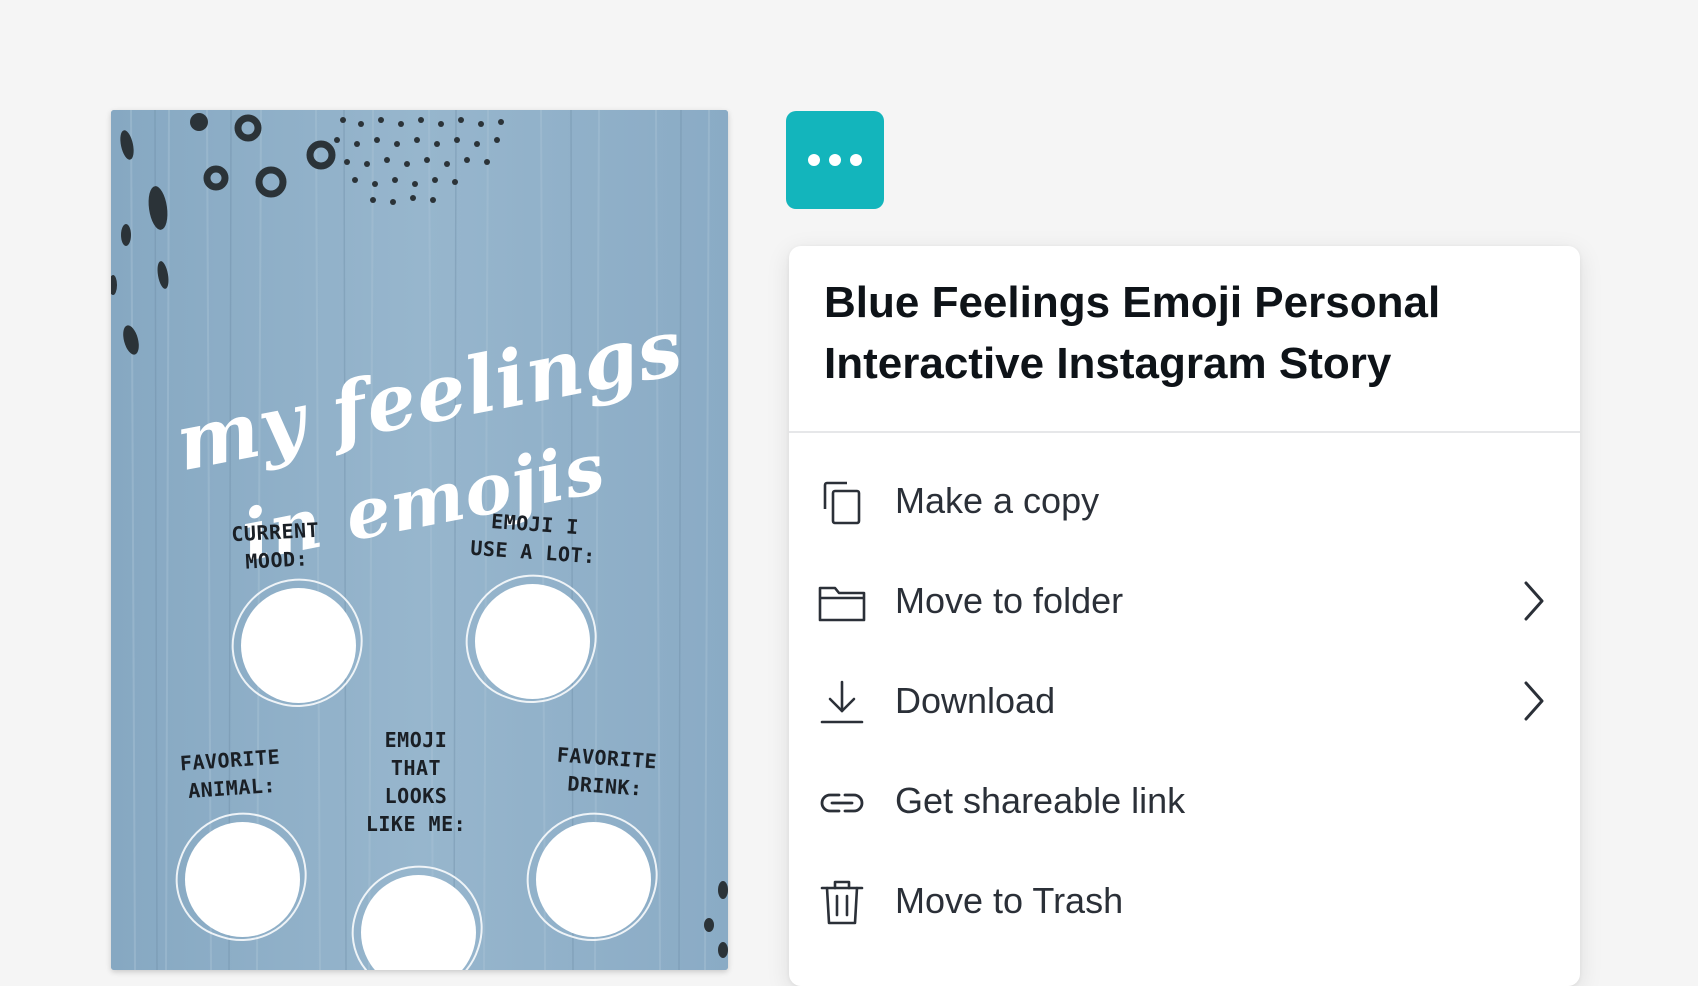 The width and height of the screenshot is (1698, 986). Describe the element at coordinates (842, 802) in the screenshot. I see `link-icon` at that location.